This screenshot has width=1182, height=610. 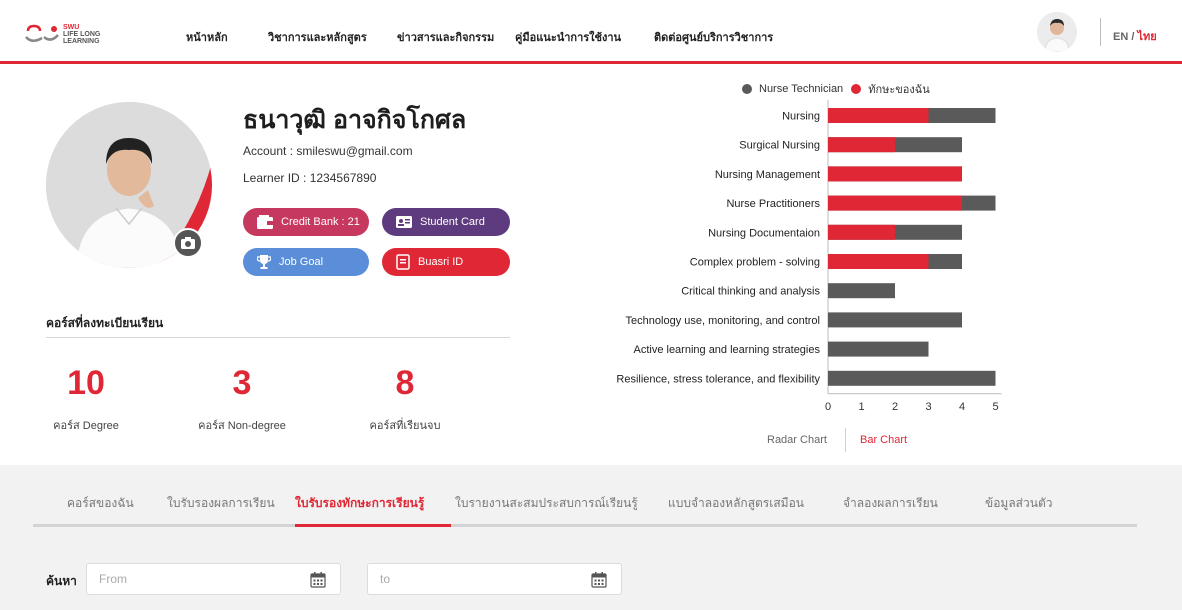 I want to click on stat-nondegree-value: 3, so click(x=242, y=383).